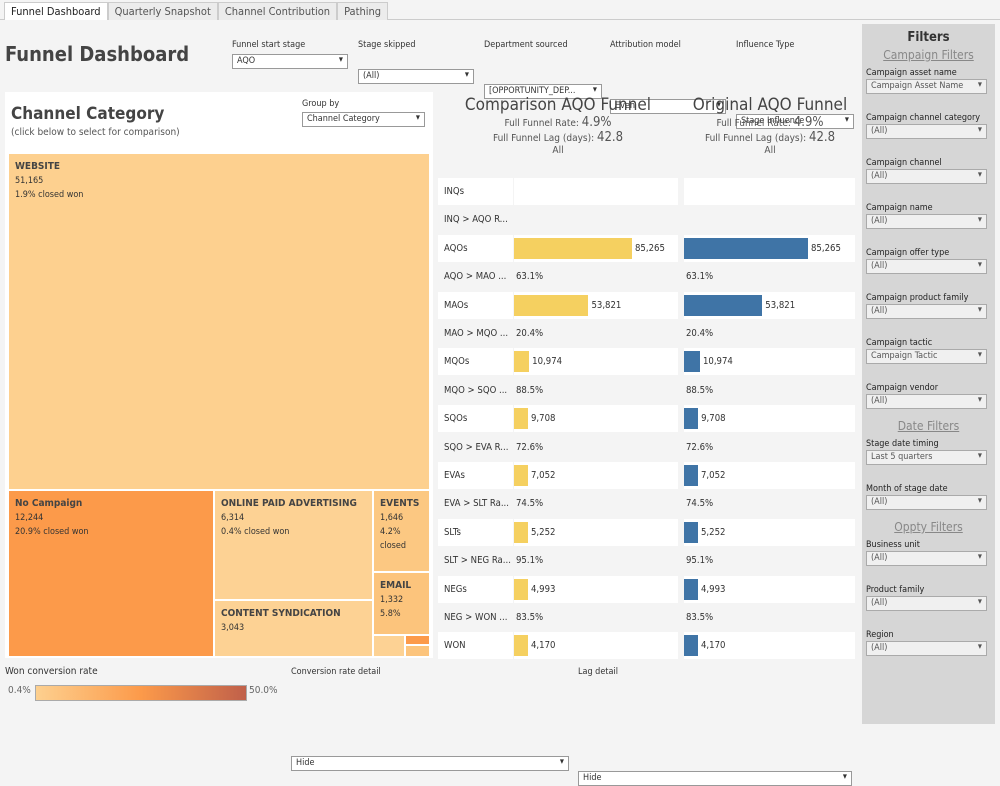  Describe the element at coordinates (769, 617) in the screenshot. I see `original-cell: 83.5%` at that location.